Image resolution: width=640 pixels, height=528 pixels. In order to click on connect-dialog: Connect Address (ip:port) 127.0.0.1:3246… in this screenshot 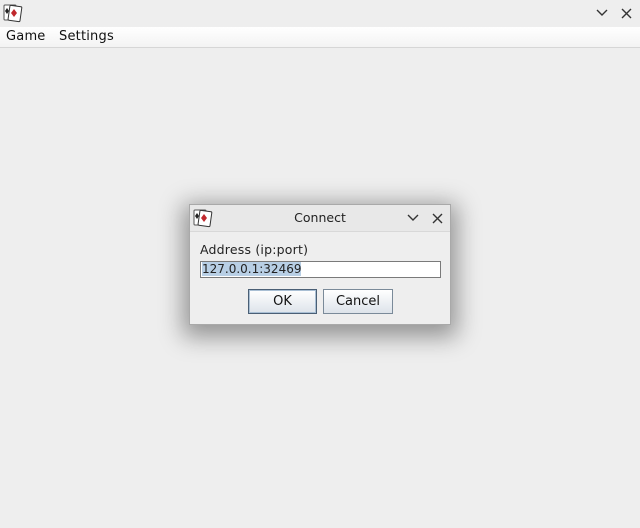, I will do `click(320, 264)`.